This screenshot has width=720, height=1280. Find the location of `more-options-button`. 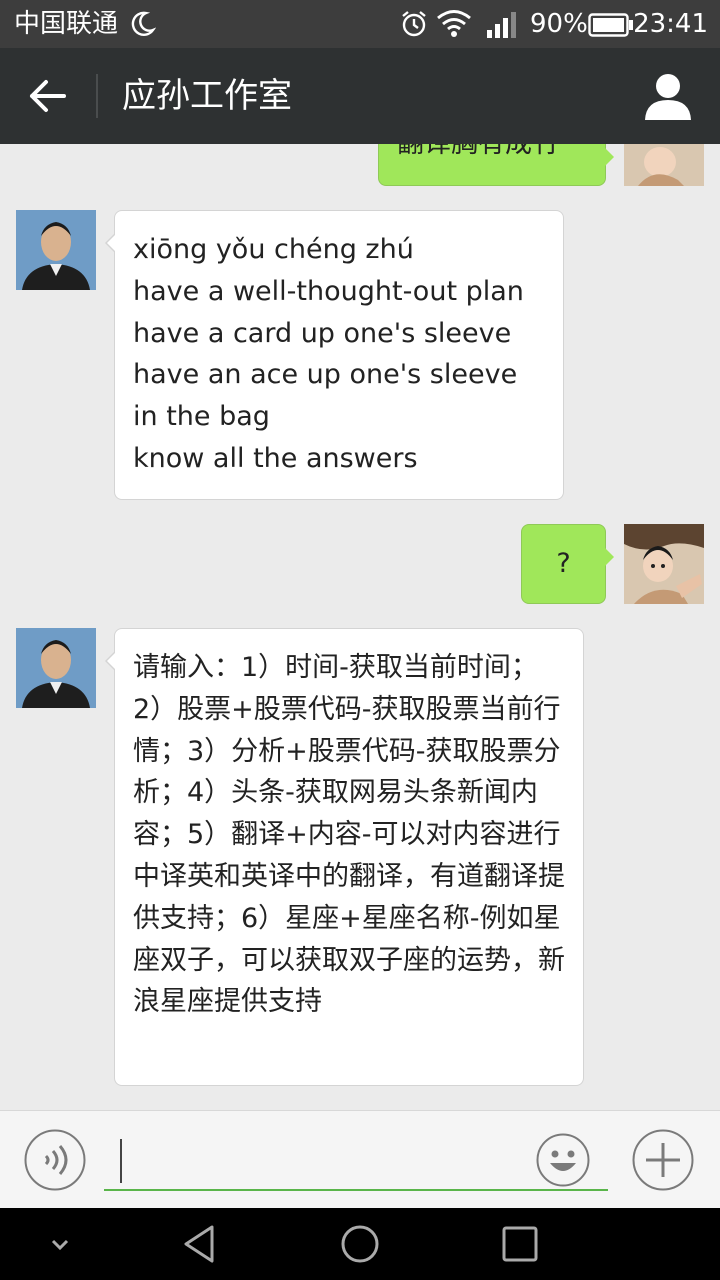

more-options-button is located at coordinates (663, 1160).